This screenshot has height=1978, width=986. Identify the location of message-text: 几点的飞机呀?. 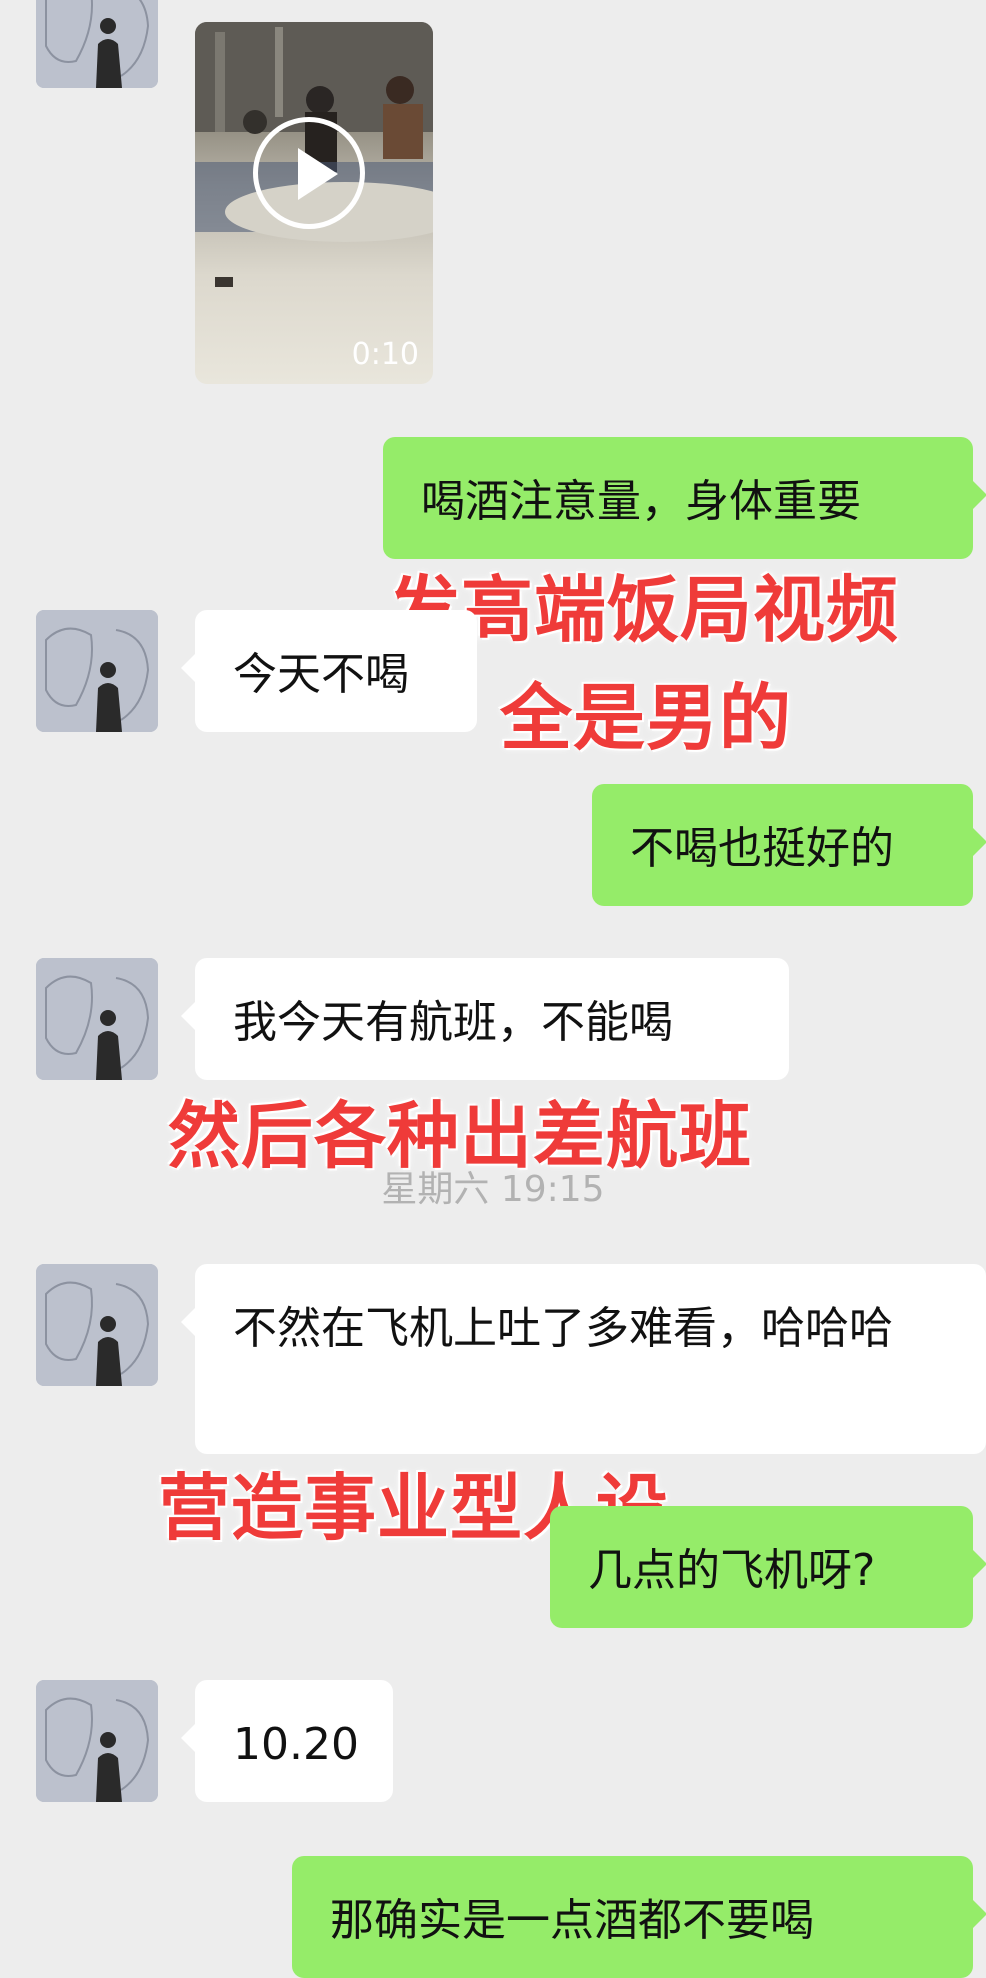
(732, 1570).